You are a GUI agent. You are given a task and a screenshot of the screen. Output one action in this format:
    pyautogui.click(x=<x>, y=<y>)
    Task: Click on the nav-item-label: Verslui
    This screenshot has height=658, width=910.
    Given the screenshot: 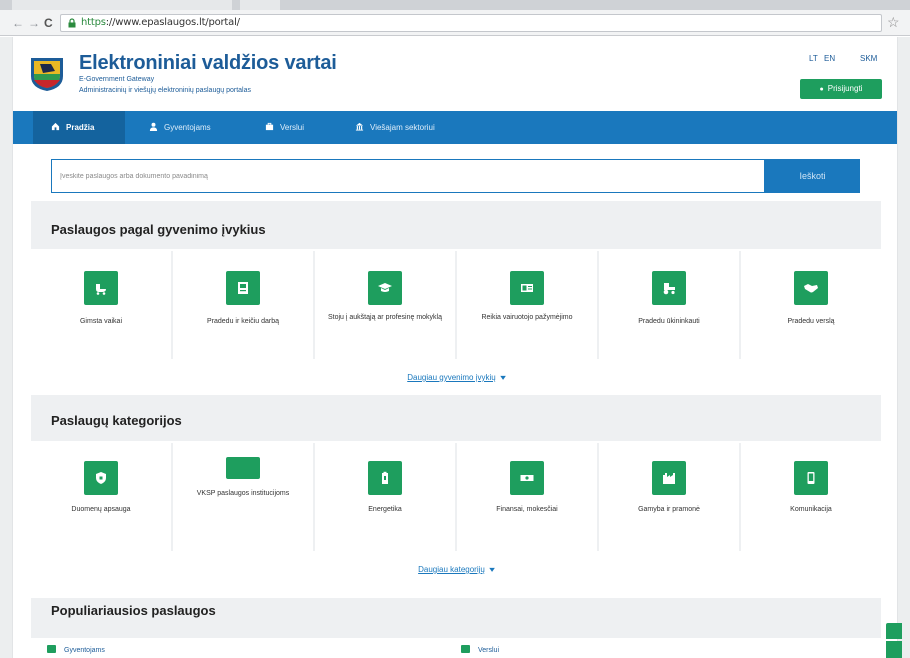 What is the action you would take?
    pyautogui.click(x=292, y=127)
    